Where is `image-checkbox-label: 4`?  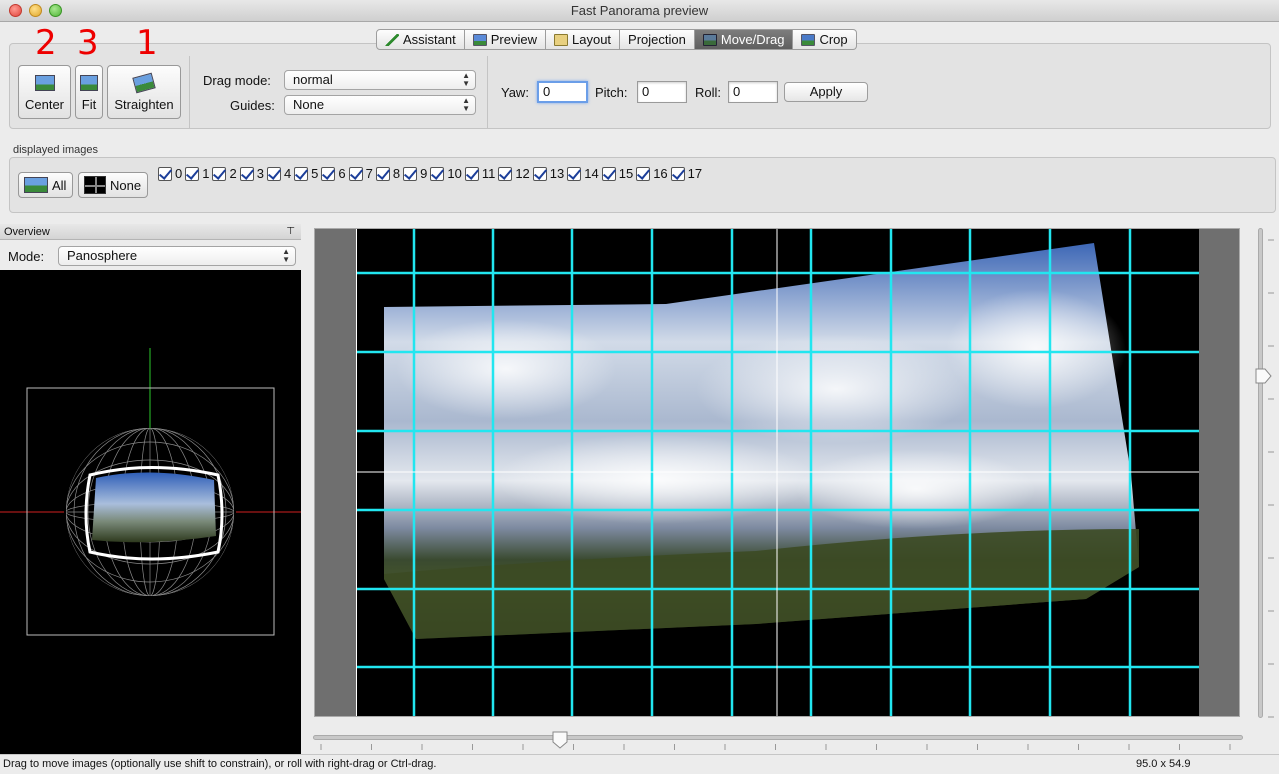 image-checkbox-label: 4 is located at coordinates (287, 173).